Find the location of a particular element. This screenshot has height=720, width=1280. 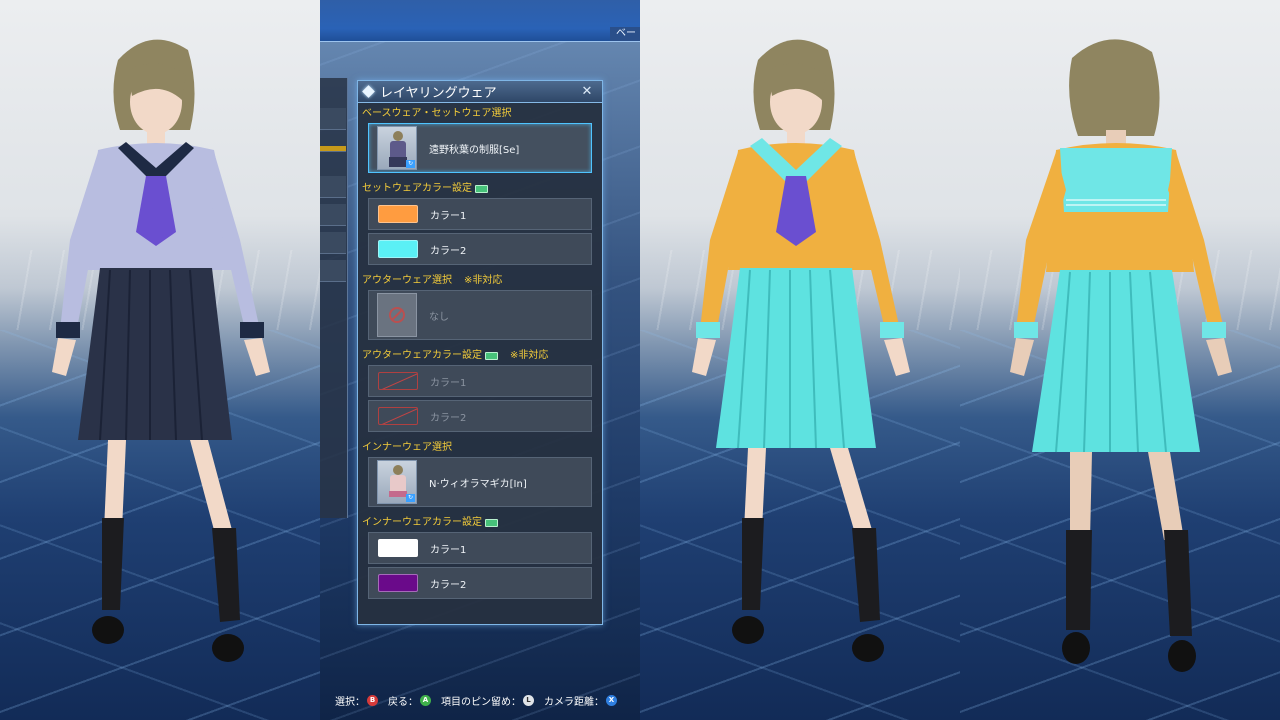

outer-wear-section-label: アウターウェア選択 ※非対応 is located at coordinates (482, 280).